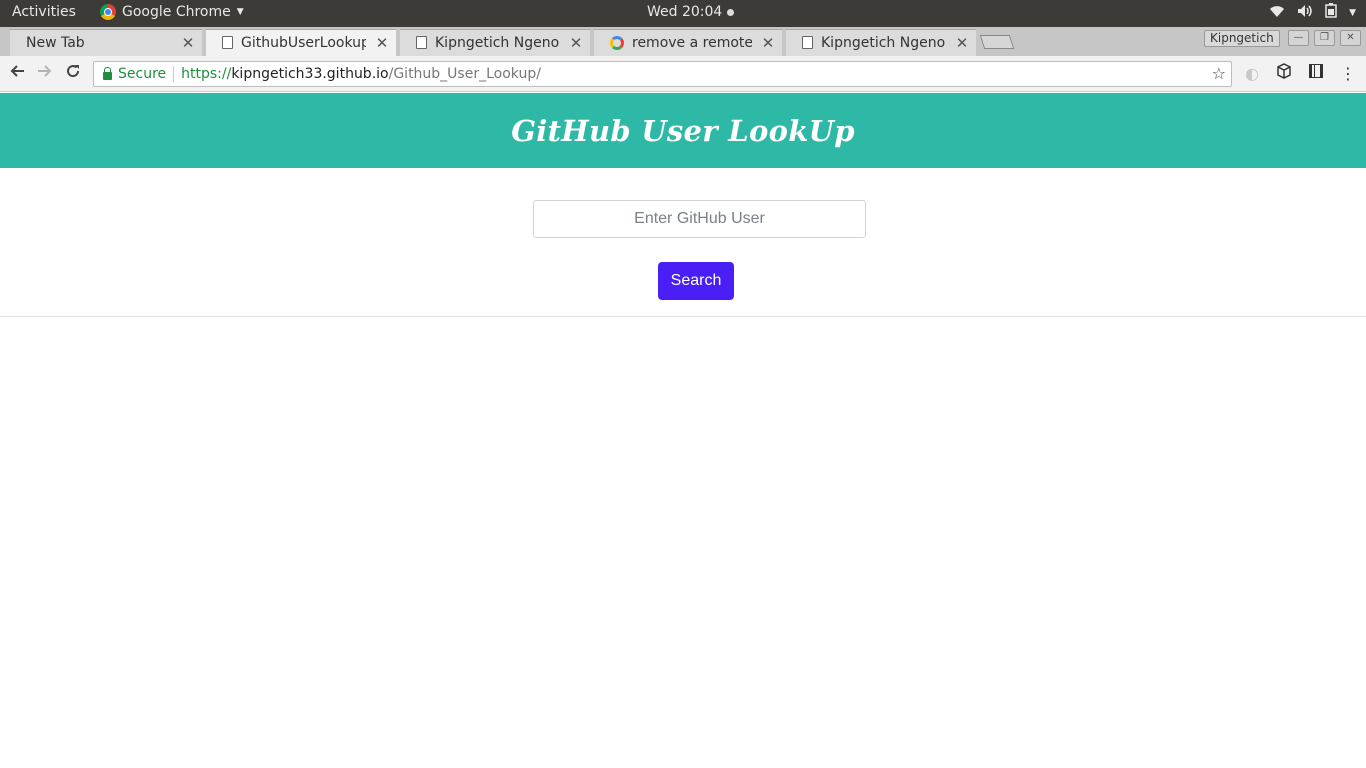  Describe the element at coordinates (1331, 12) in the screenshot. I see `battery-icon` at that location.